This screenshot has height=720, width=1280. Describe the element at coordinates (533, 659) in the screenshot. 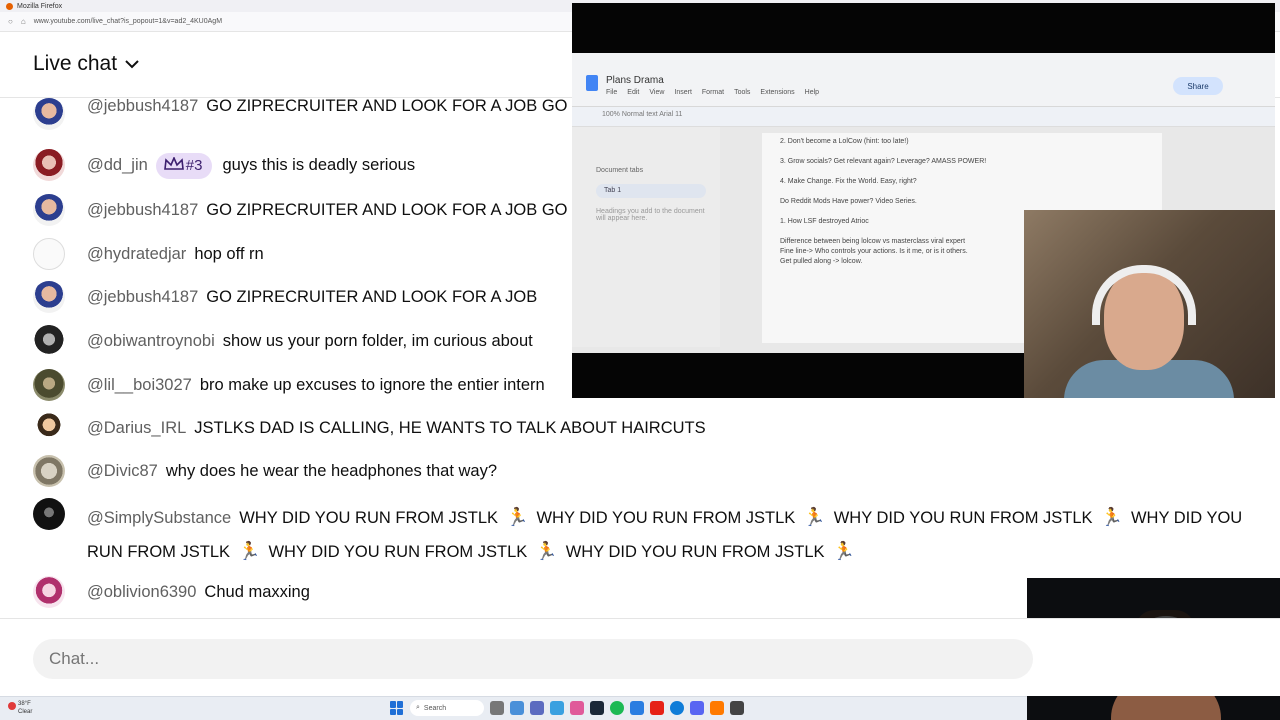

I see `chat-input` at that location.